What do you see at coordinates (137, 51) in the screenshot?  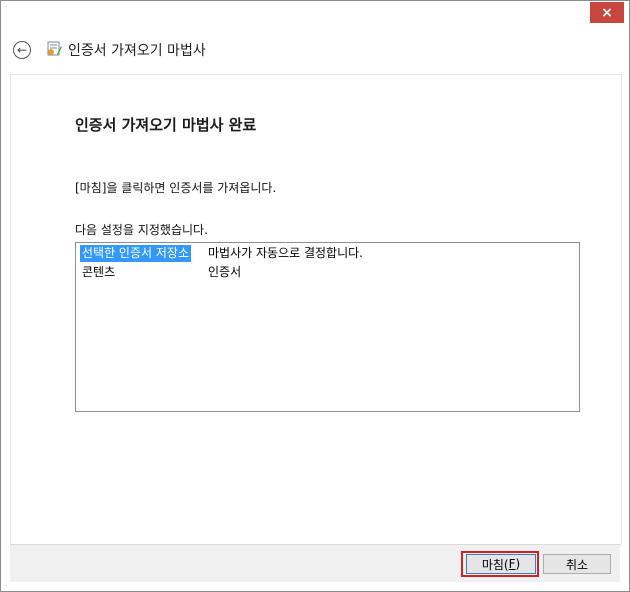 I see `wizard-title: 인증서 가져오기 마법사` at bounding box center [137, 51].